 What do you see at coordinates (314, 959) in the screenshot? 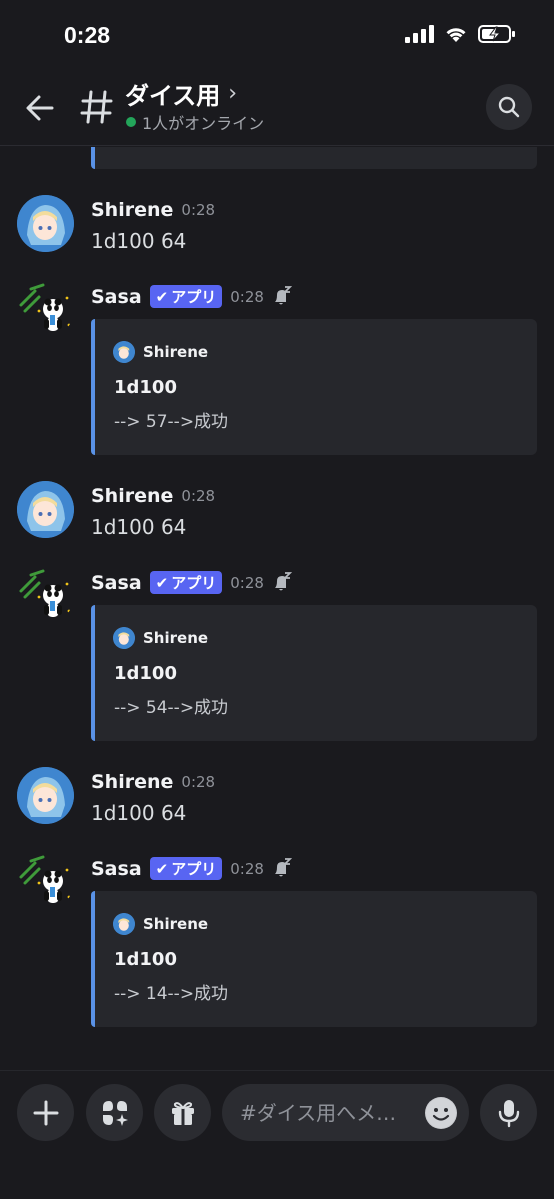
I see `embed-card: Shirene 1d100 --> 14-->成功` at bounding box center [314, 959].